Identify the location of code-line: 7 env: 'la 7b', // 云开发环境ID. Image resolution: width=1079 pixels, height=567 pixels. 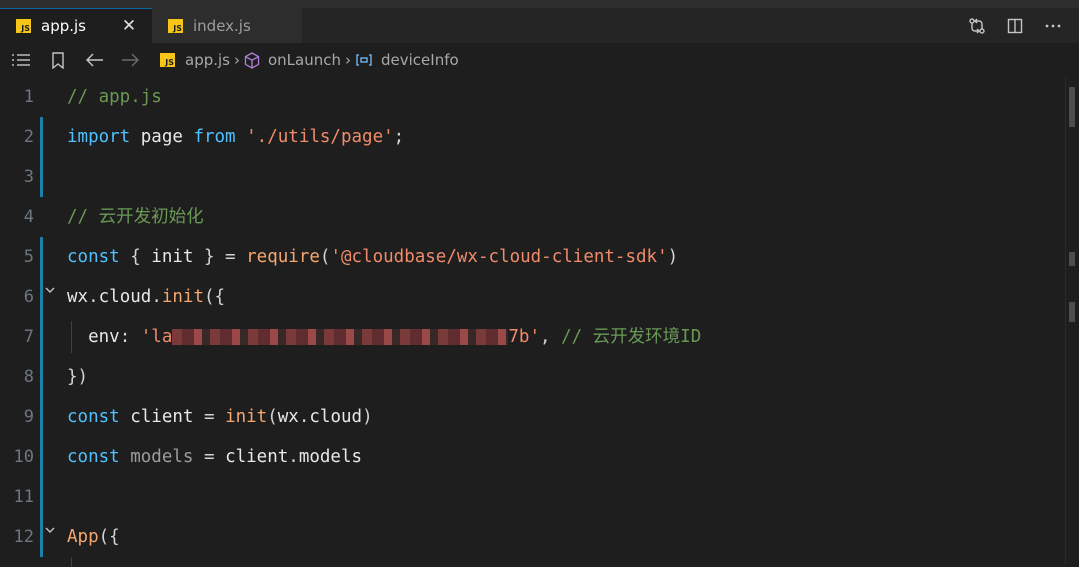
(530, 337).